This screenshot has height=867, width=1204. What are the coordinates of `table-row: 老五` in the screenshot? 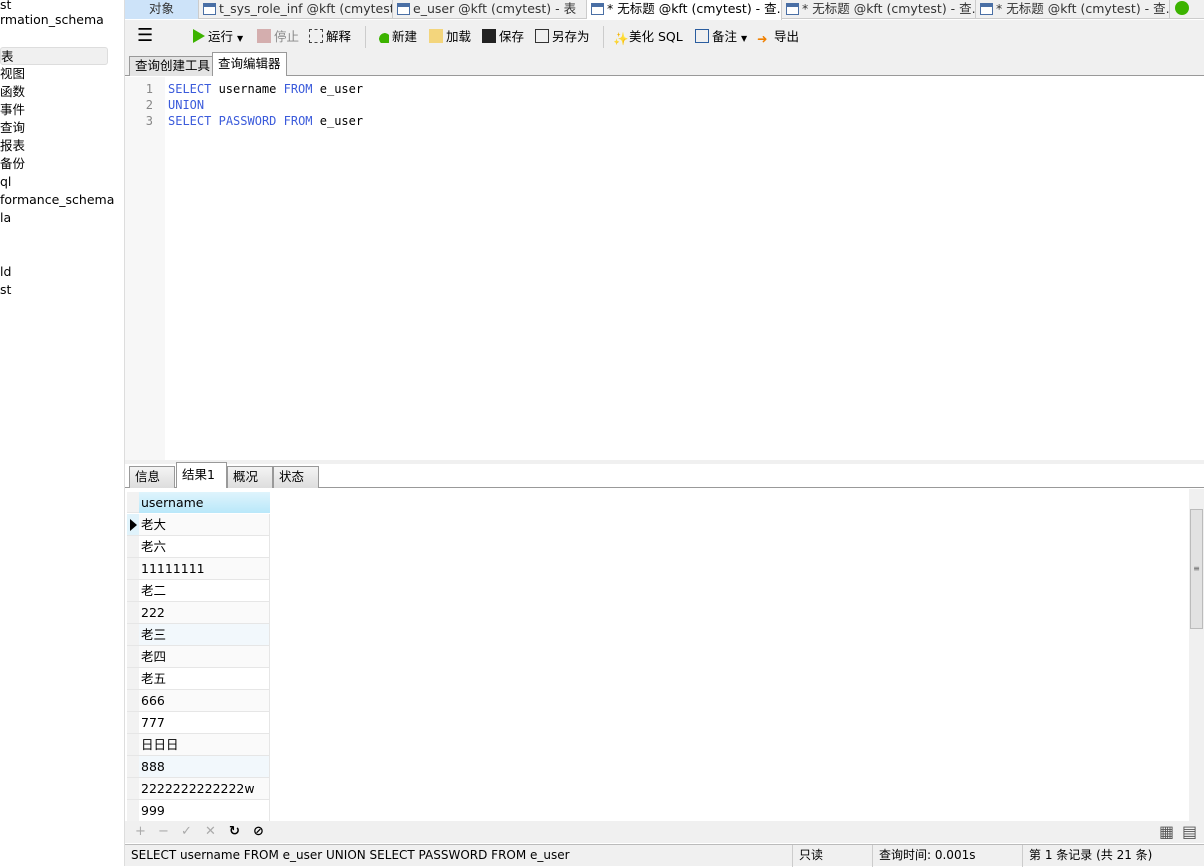 It's located at (204, 679).